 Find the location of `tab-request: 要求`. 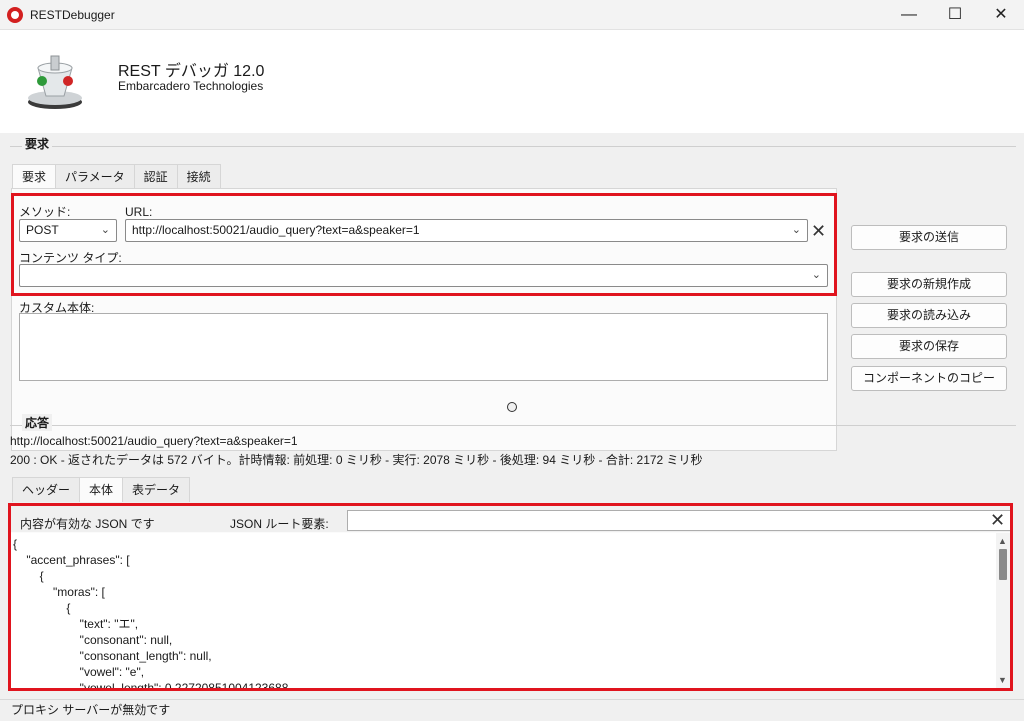

tab-request: 要求 is located at coordinates (34, 176).